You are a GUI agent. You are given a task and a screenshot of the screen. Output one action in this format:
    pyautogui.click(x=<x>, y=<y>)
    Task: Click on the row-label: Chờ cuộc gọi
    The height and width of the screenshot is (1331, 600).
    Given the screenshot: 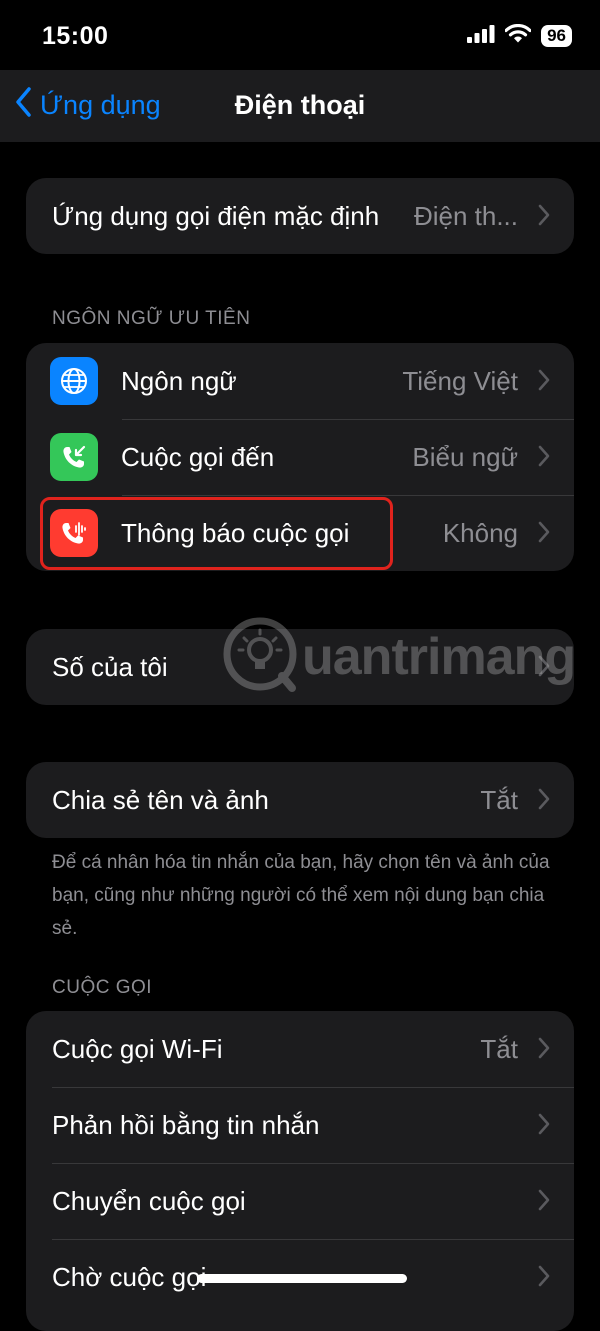 What is the action you would take?
    pyautogui.click(x=129, y=1276)
    